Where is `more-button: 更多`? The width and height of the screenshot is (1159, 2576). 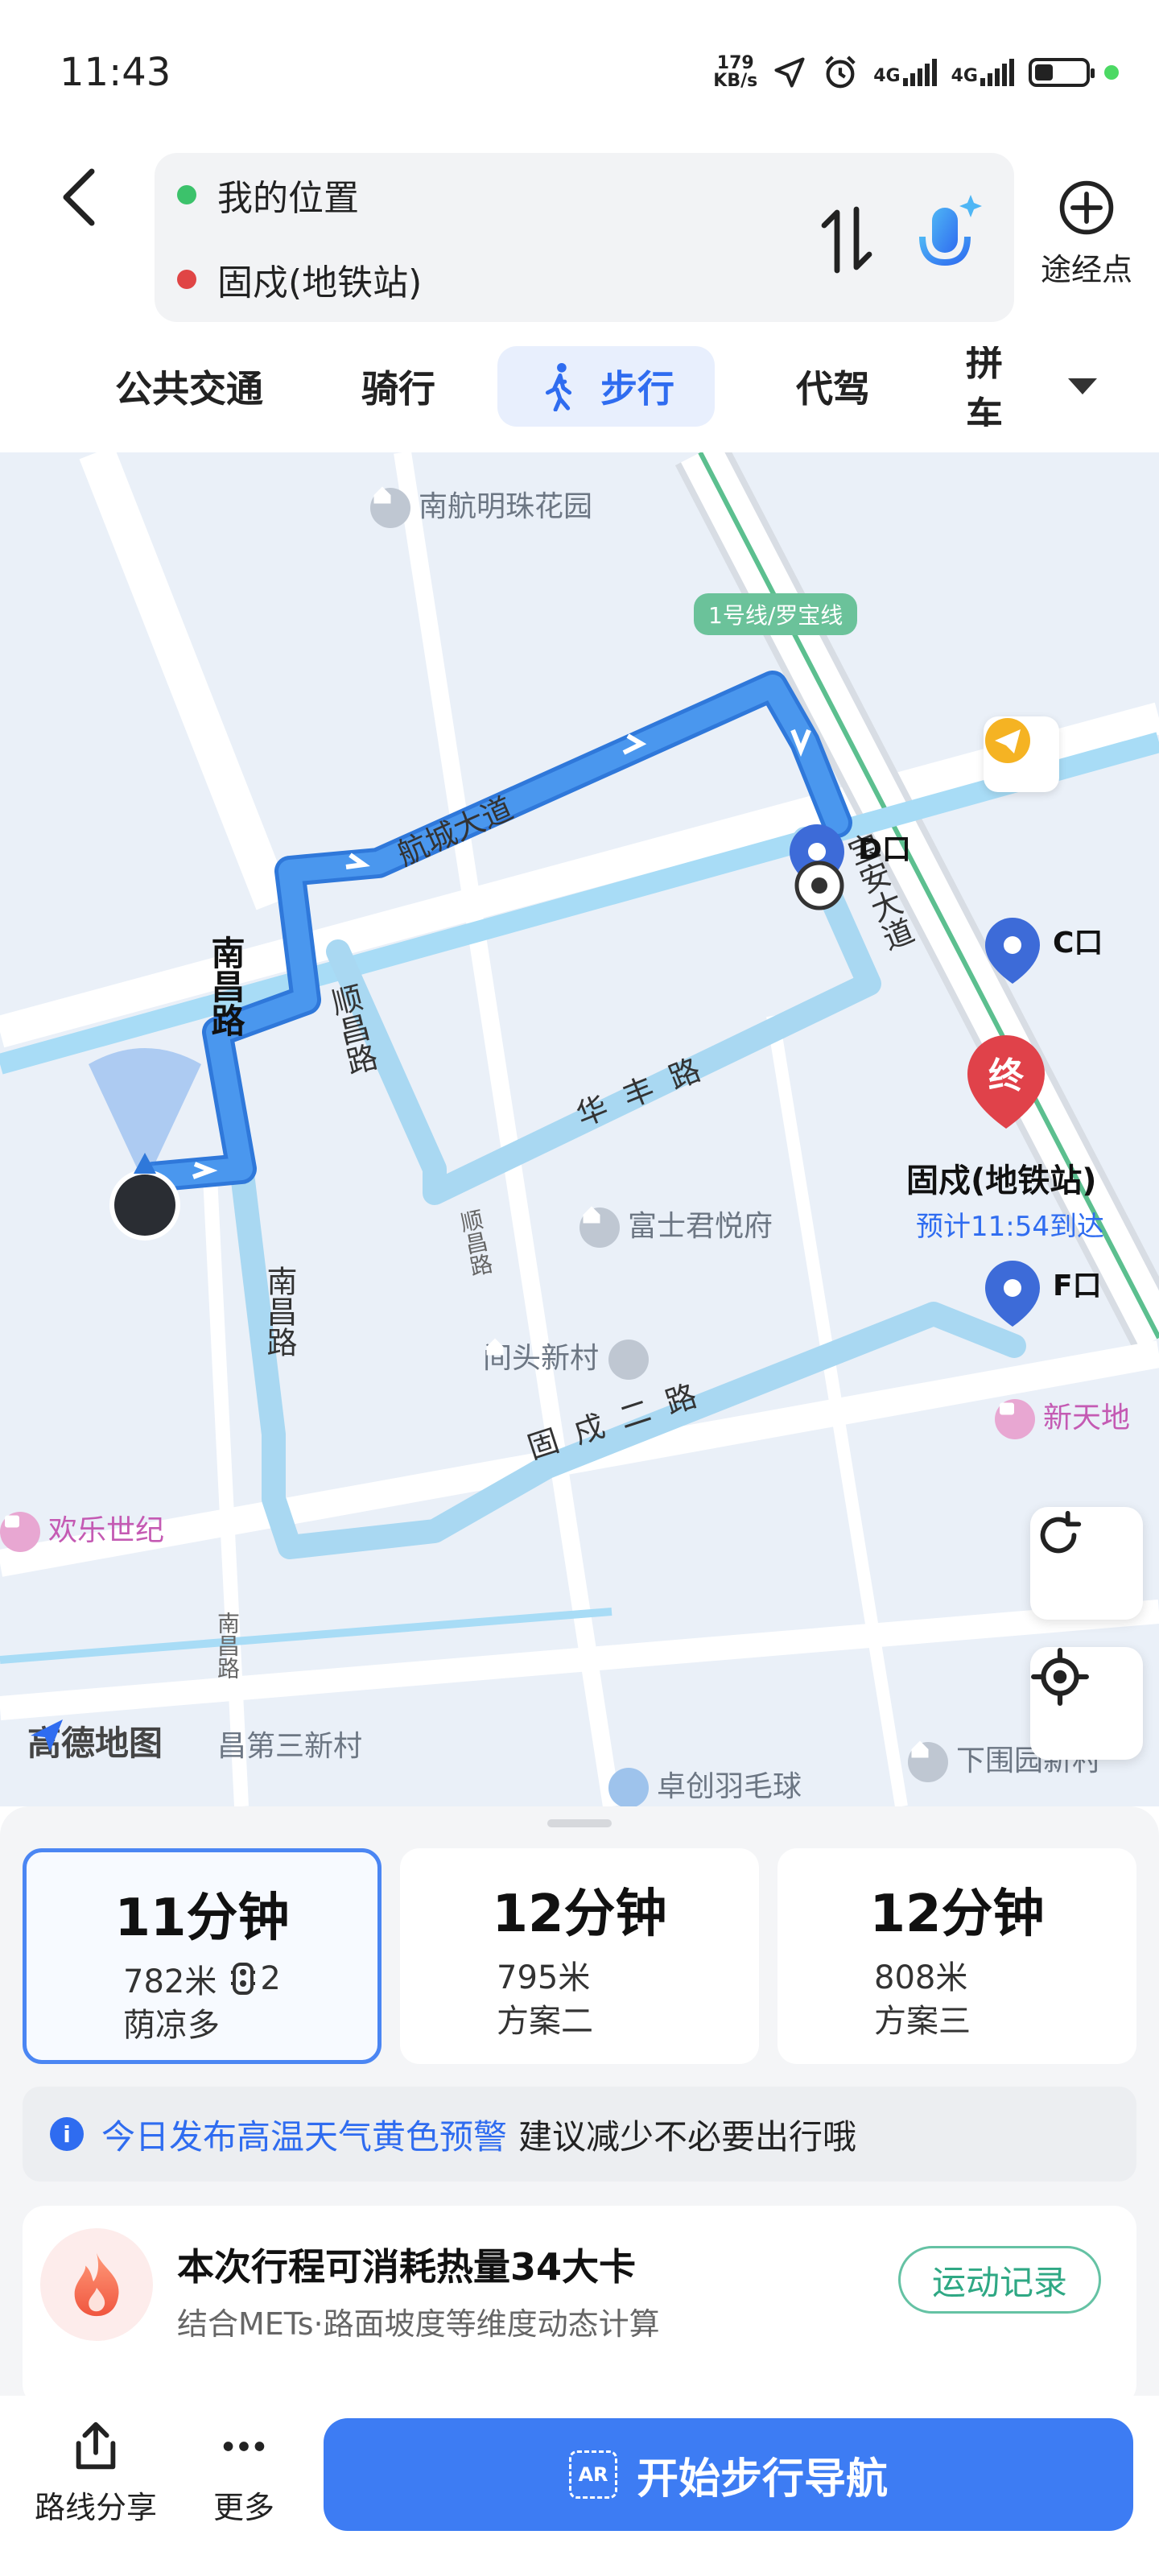
more-button: 更多 is located at coordinates (243, 2472).